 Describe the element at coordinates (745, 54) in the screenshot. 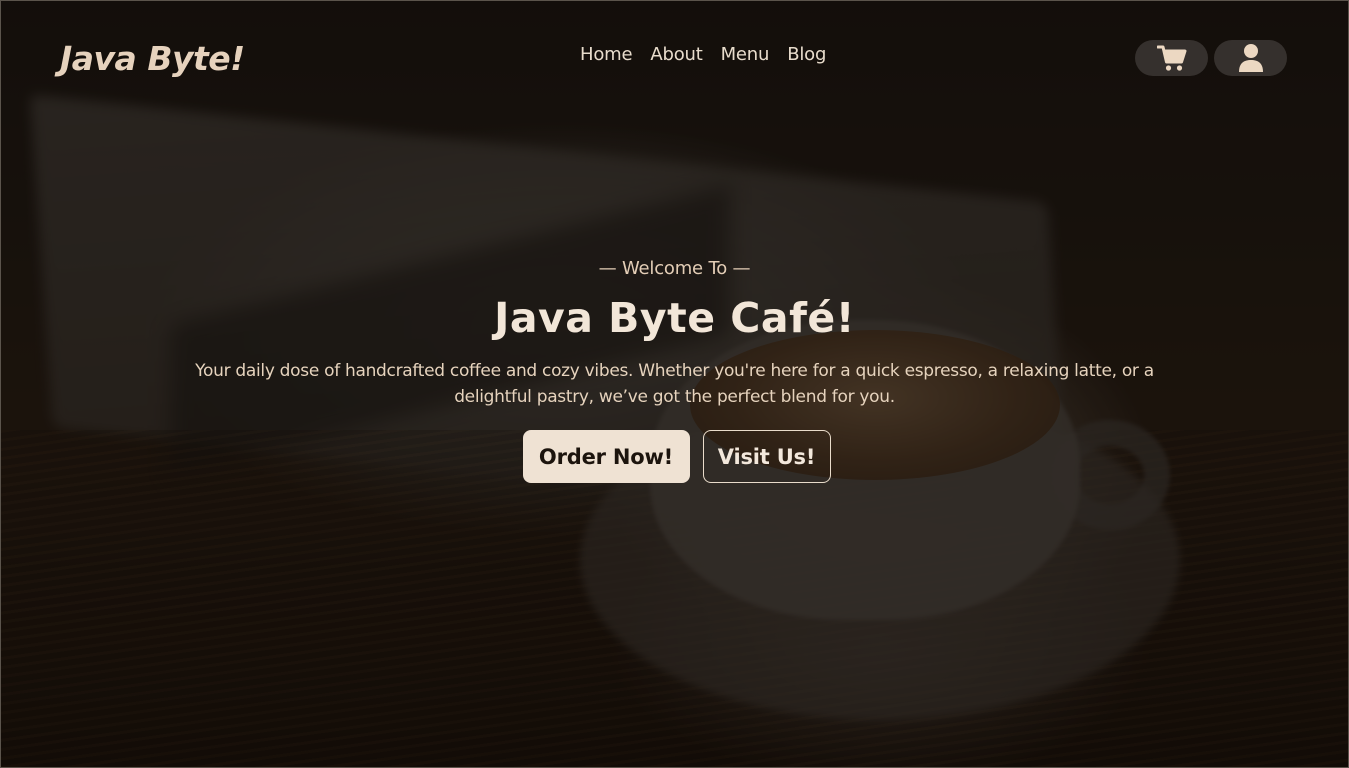

I see `nav-link-menu: Menu` at that location.